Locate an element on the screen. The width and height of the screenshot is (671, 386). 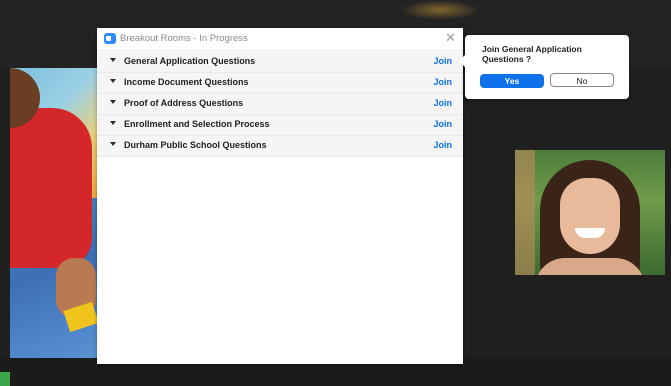
child-shirt is located at coordinates (51, 188).